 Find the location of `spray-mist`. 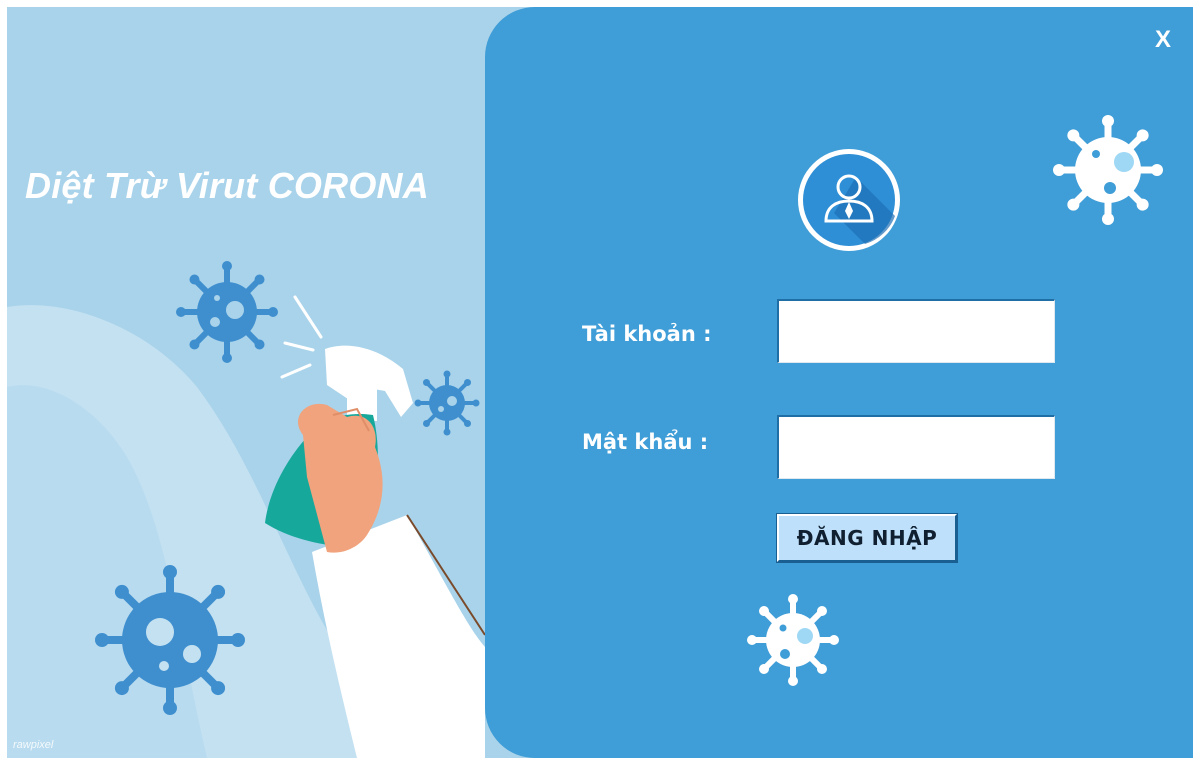

spray-mist is located at coordinates (301, 337).